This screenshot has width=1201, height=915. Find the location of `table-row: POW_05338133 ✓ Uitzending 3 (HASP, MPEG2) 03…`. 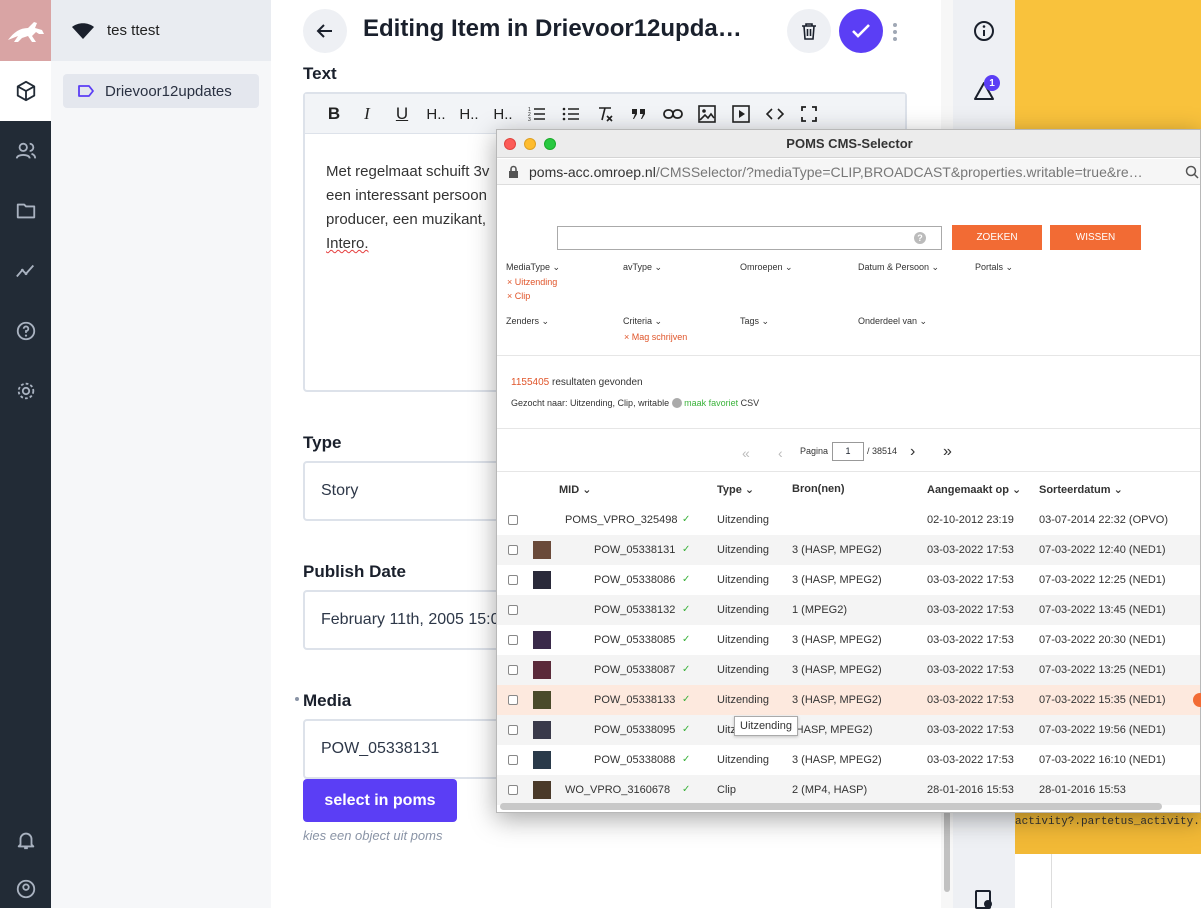

table-row: POW_05338133 ✓ Uitzending 3 (HASP, MPEG2) 03… is located at coordinates (848, 700).